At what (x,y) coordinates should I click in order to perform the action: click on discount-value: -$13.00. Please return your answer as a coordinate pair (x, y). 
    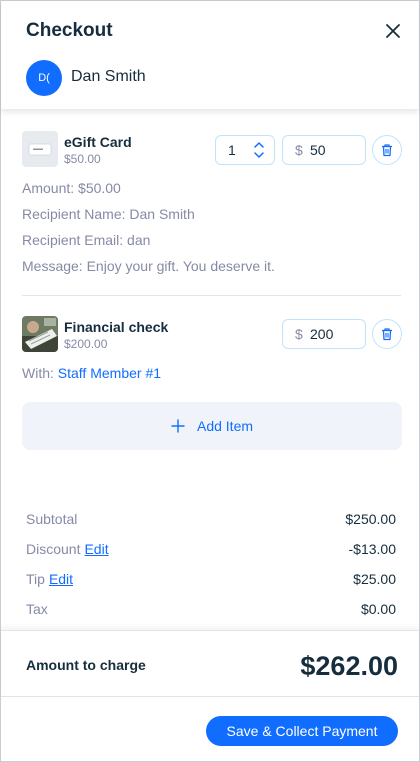
    Looking at the image, I should click on (372, 549).